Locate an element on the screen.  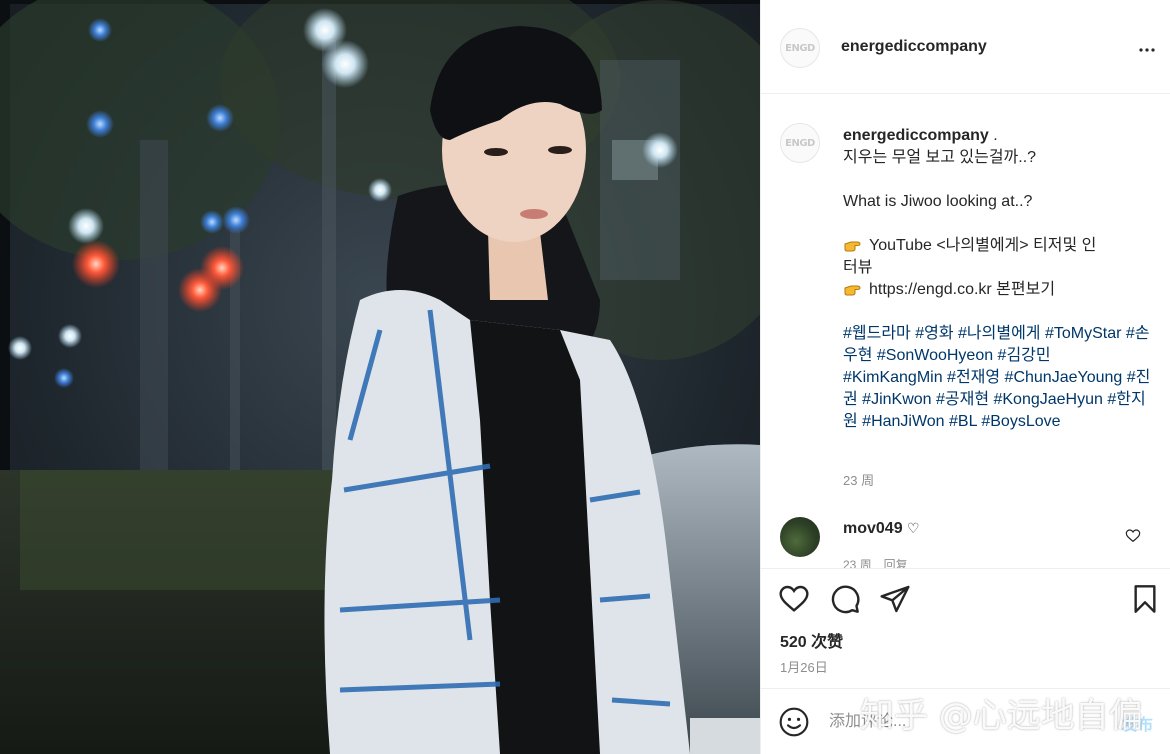
more-options-icon is located at coordinates (1147, 50).